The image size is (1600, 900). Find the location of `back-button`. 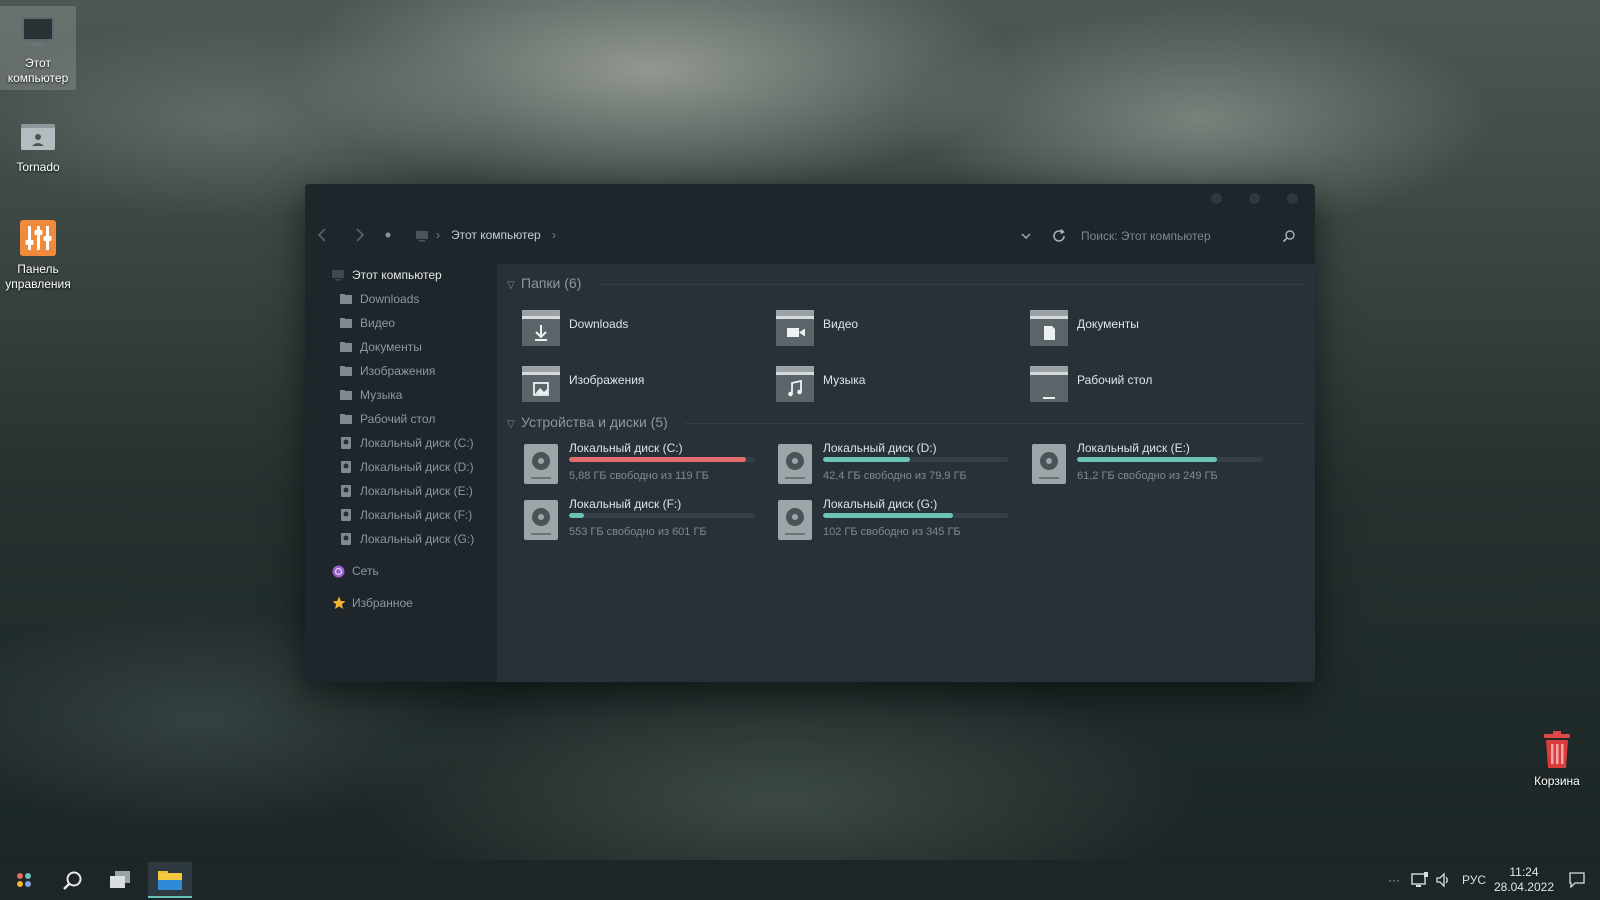

back-button is located at coordinates (323, 235).